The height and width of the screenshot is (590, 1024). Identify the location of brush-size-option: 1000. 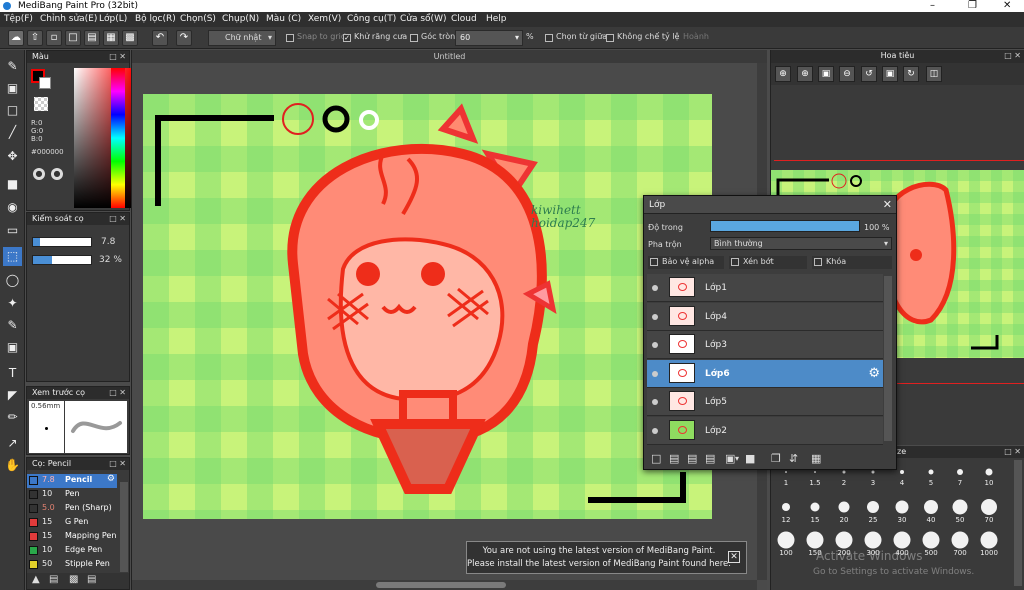
(989, 544).